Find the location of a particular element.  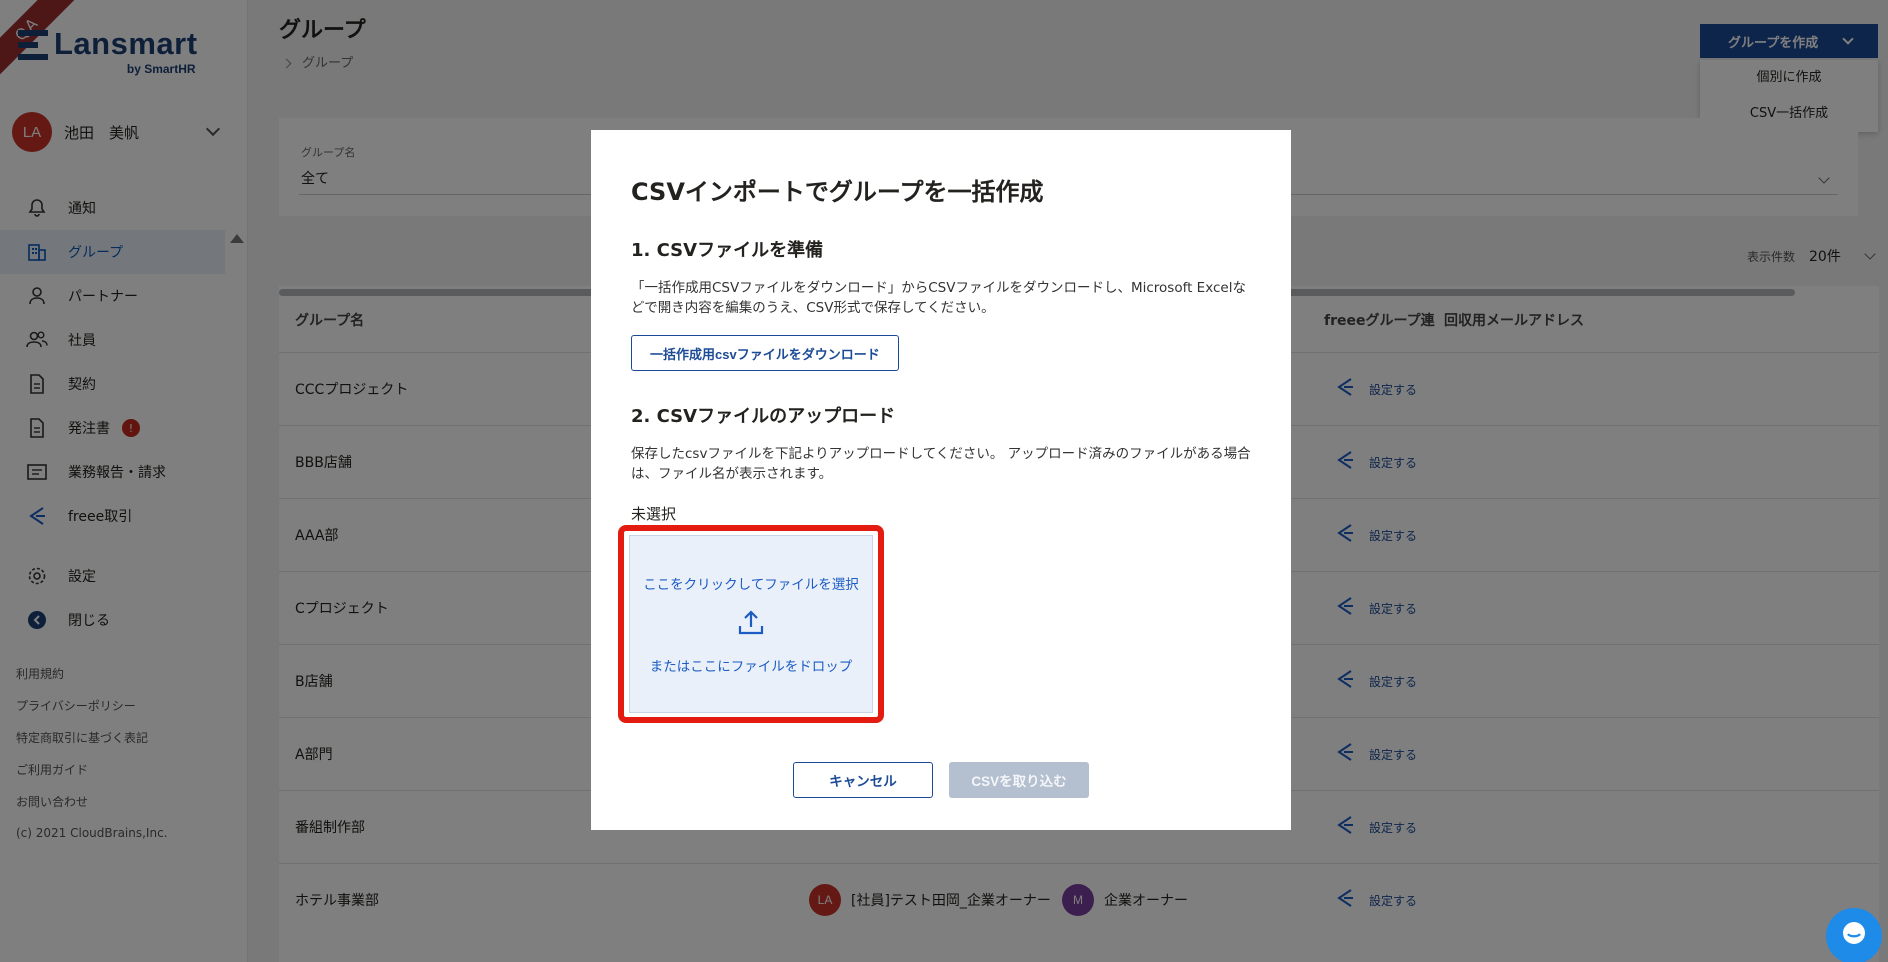

file-status: 未選択 is located at coordinates (654, 514).